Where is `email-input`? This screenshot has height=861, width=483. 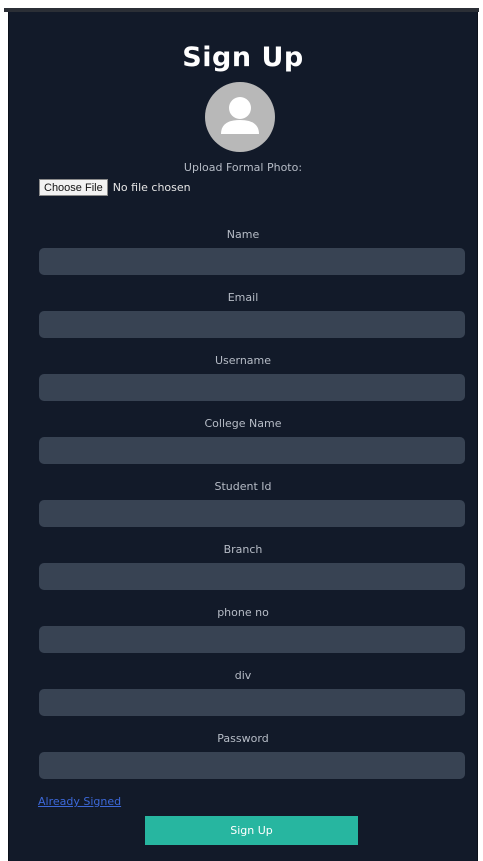
email-input is located at coordinates (252, 324).